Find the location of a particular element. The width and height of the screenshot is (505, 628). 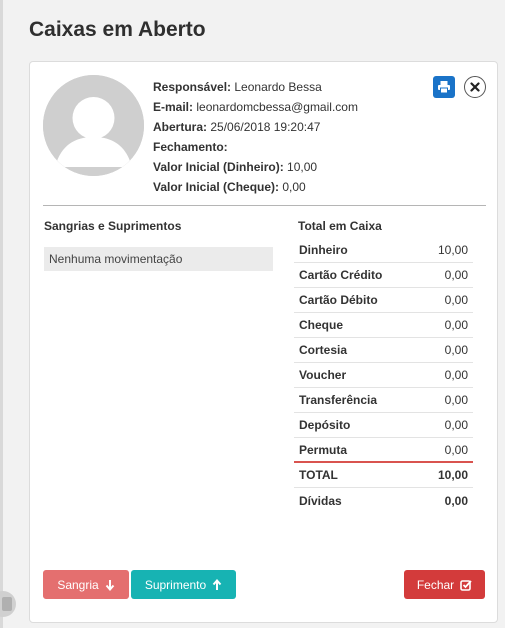

email-label: E-mail: is located at coordinates (173, 107).